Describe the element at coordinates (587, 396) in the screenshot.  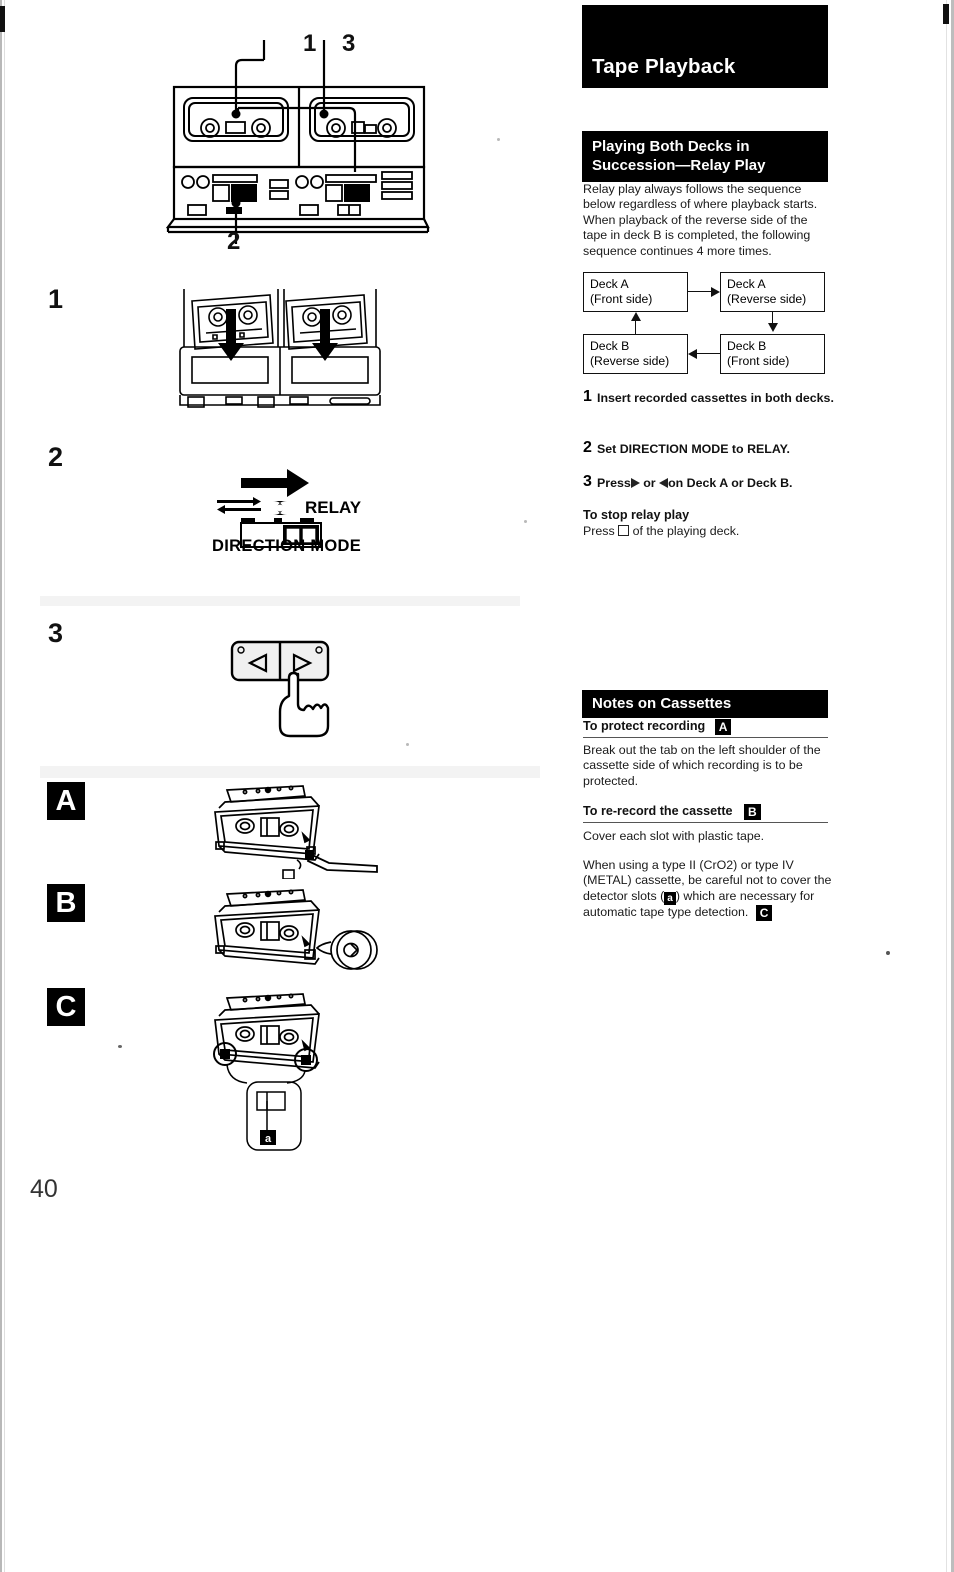
I see `relay-step-1-number: 1` at that location.